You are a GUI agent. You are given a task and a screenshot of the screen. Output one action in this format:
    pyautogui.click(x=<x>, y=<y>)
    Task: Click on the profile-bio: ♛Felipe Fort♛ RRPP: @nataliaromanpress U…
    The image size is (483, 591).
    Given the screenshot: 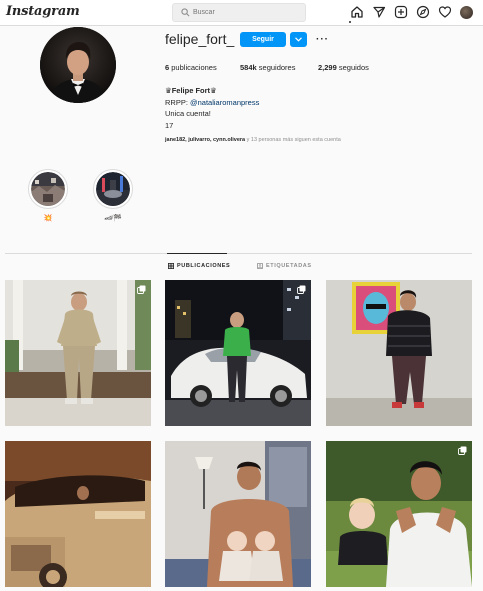 What is the action you would take?
    pyautogui.click(x=212, y=108)
    